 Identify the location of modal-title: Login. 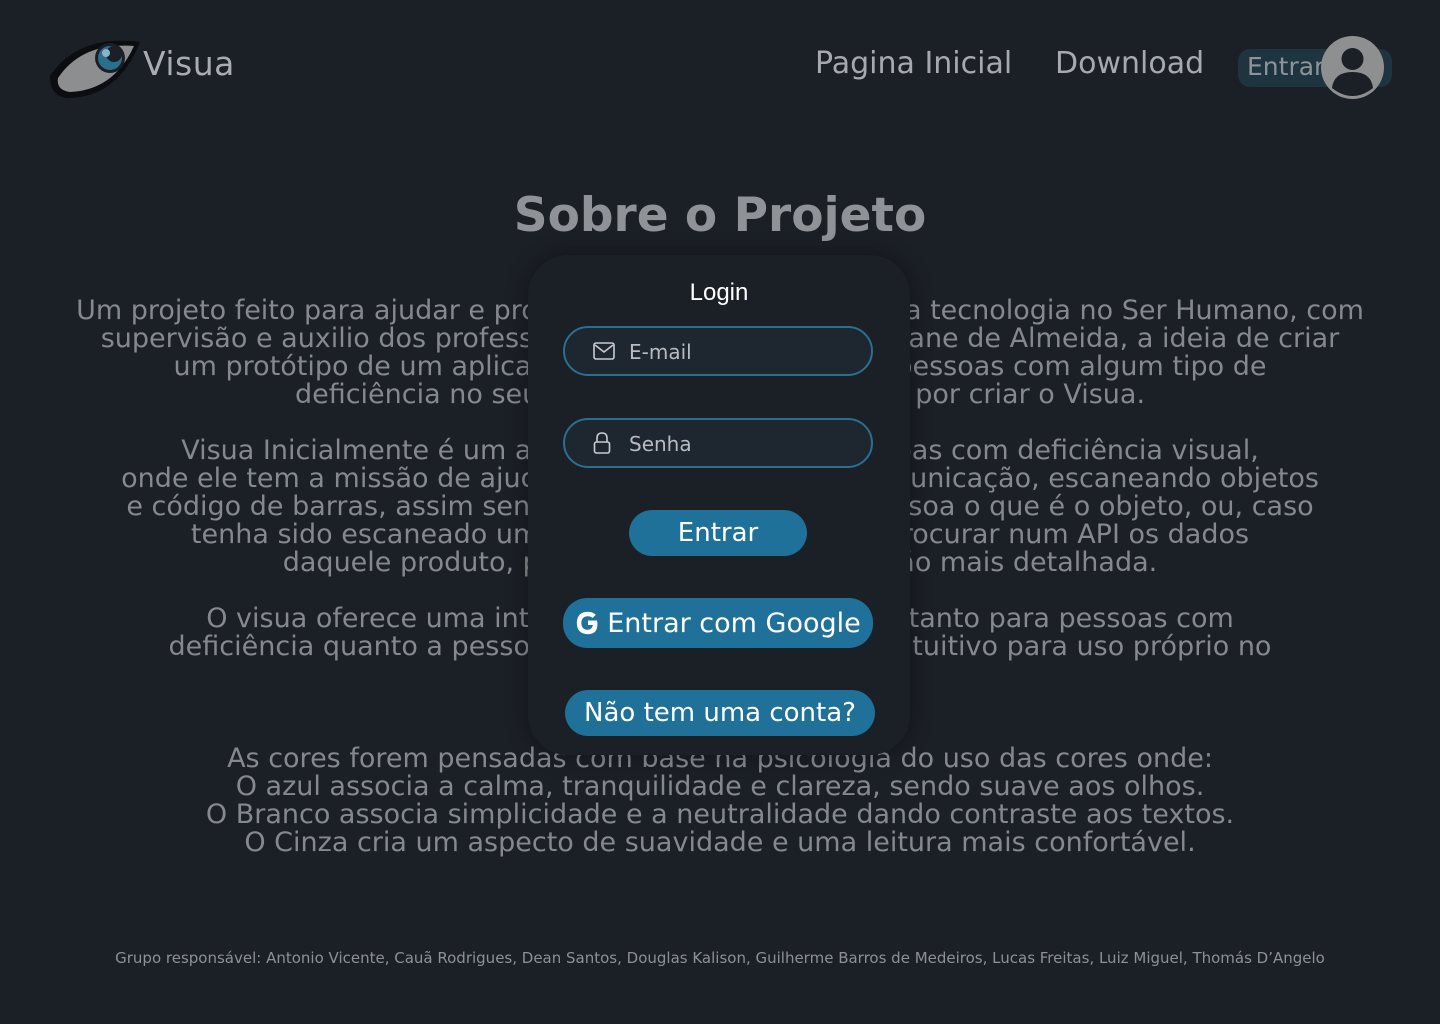
(719, 292).